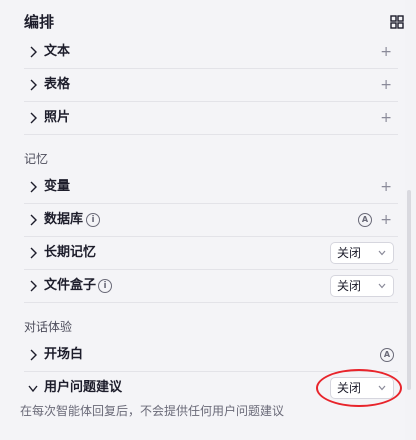  I want to click on section-title-memory: 记忆, so click(36, 159).